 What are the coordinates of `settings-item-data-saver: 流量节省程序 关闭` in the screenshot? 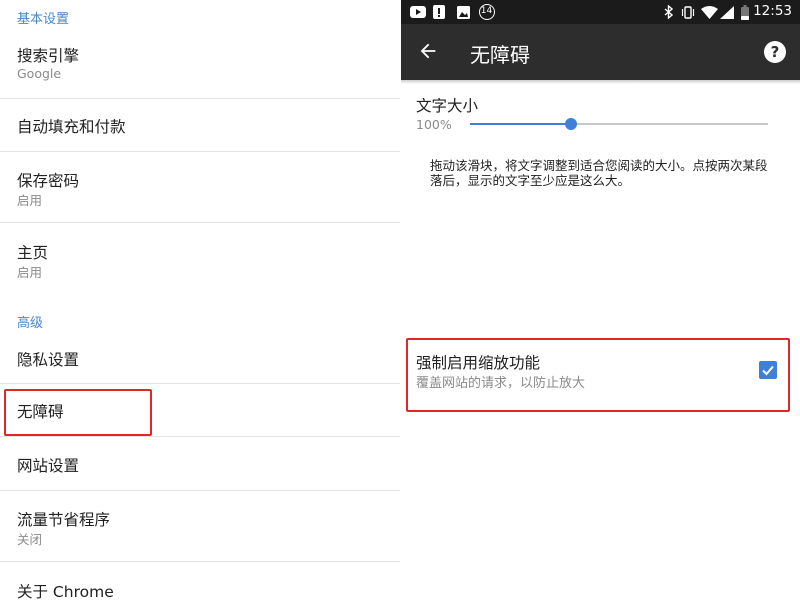 It's located at (200, 526).